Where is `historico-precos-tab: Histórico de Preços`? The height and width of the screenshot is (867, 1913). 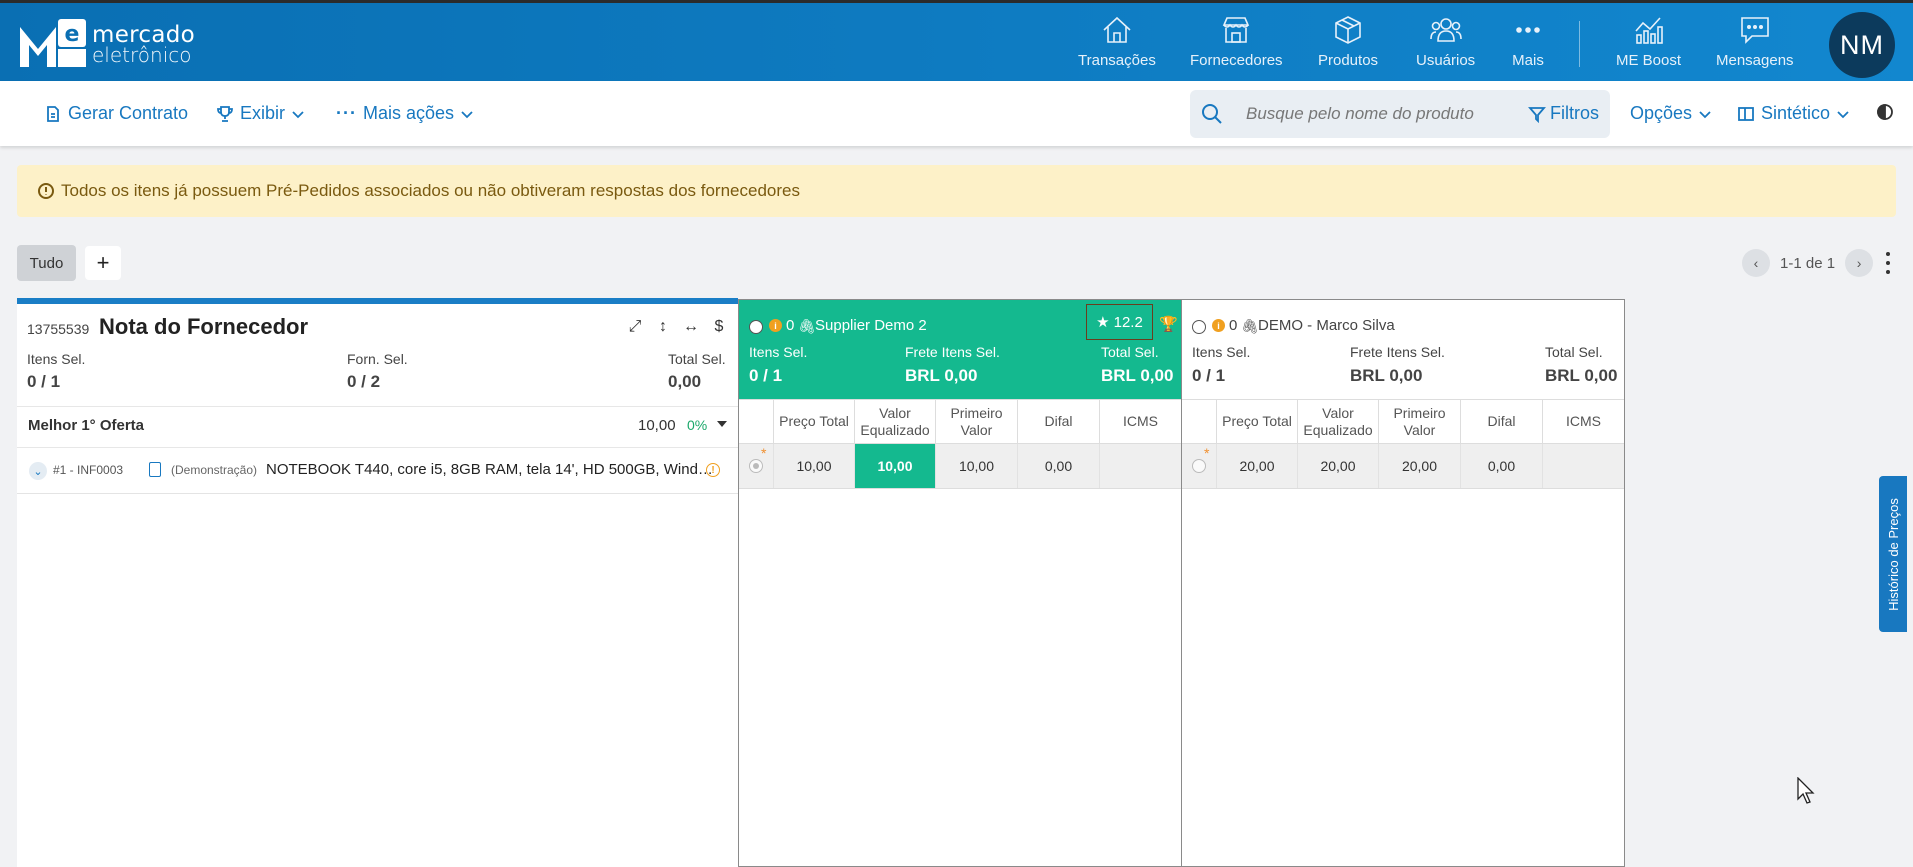
historico-precos-tab: Histórico de Preços is located at coordinates (1893, 554).